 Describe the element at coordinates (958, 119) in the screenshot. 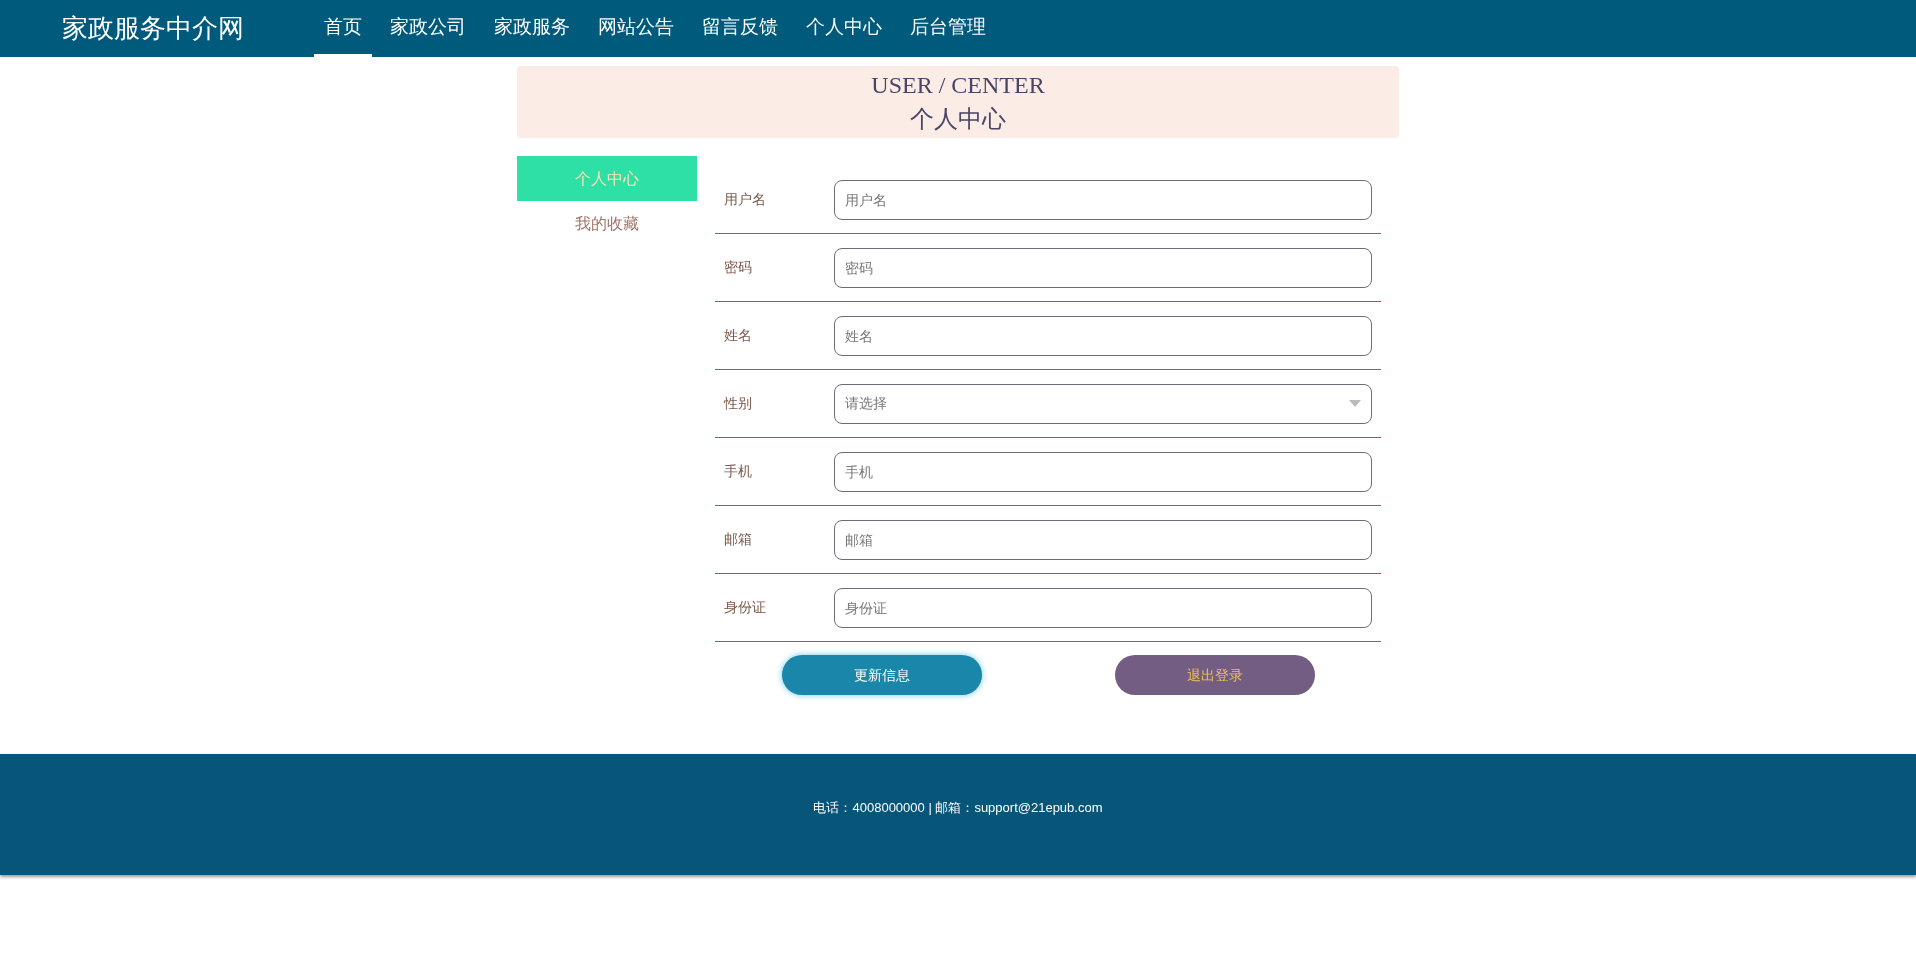

I see `banner-title-zh: 个人中心` at that location.